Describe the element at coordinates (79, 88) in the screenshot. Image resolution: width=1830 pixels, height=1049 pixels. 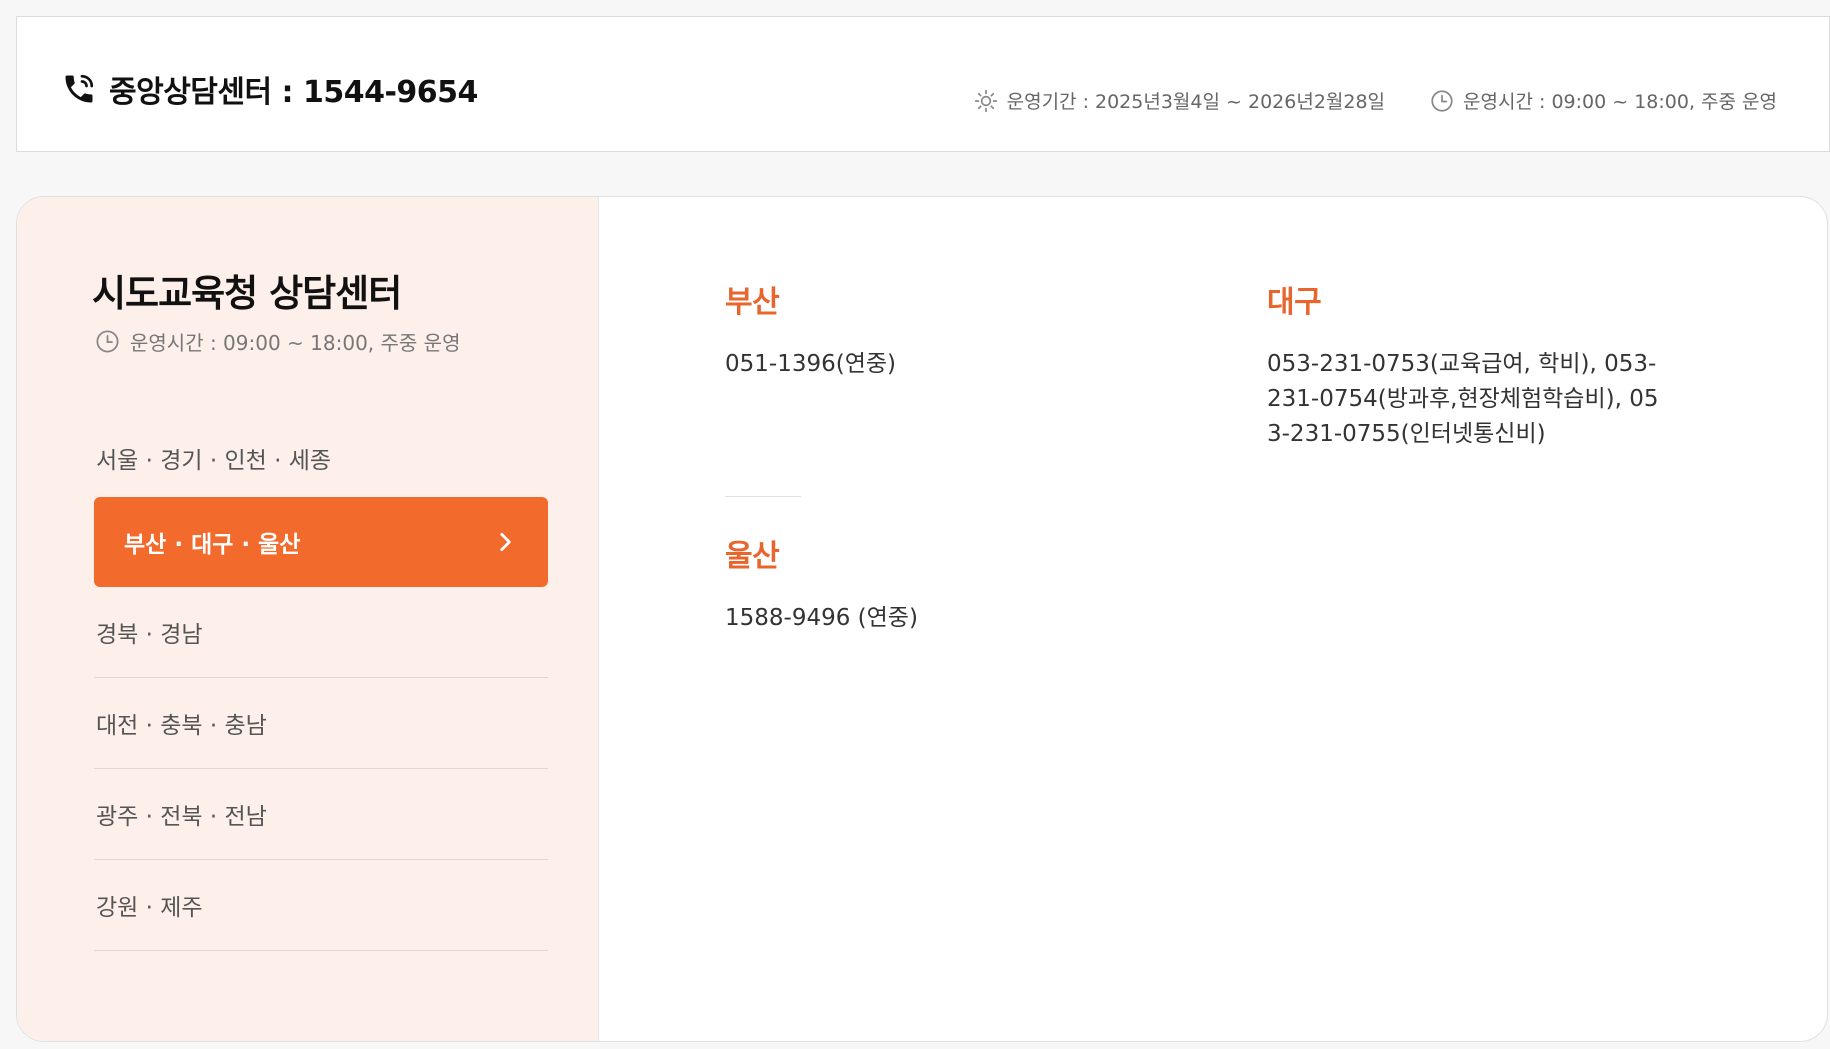
I see `phone-icon` at that location.